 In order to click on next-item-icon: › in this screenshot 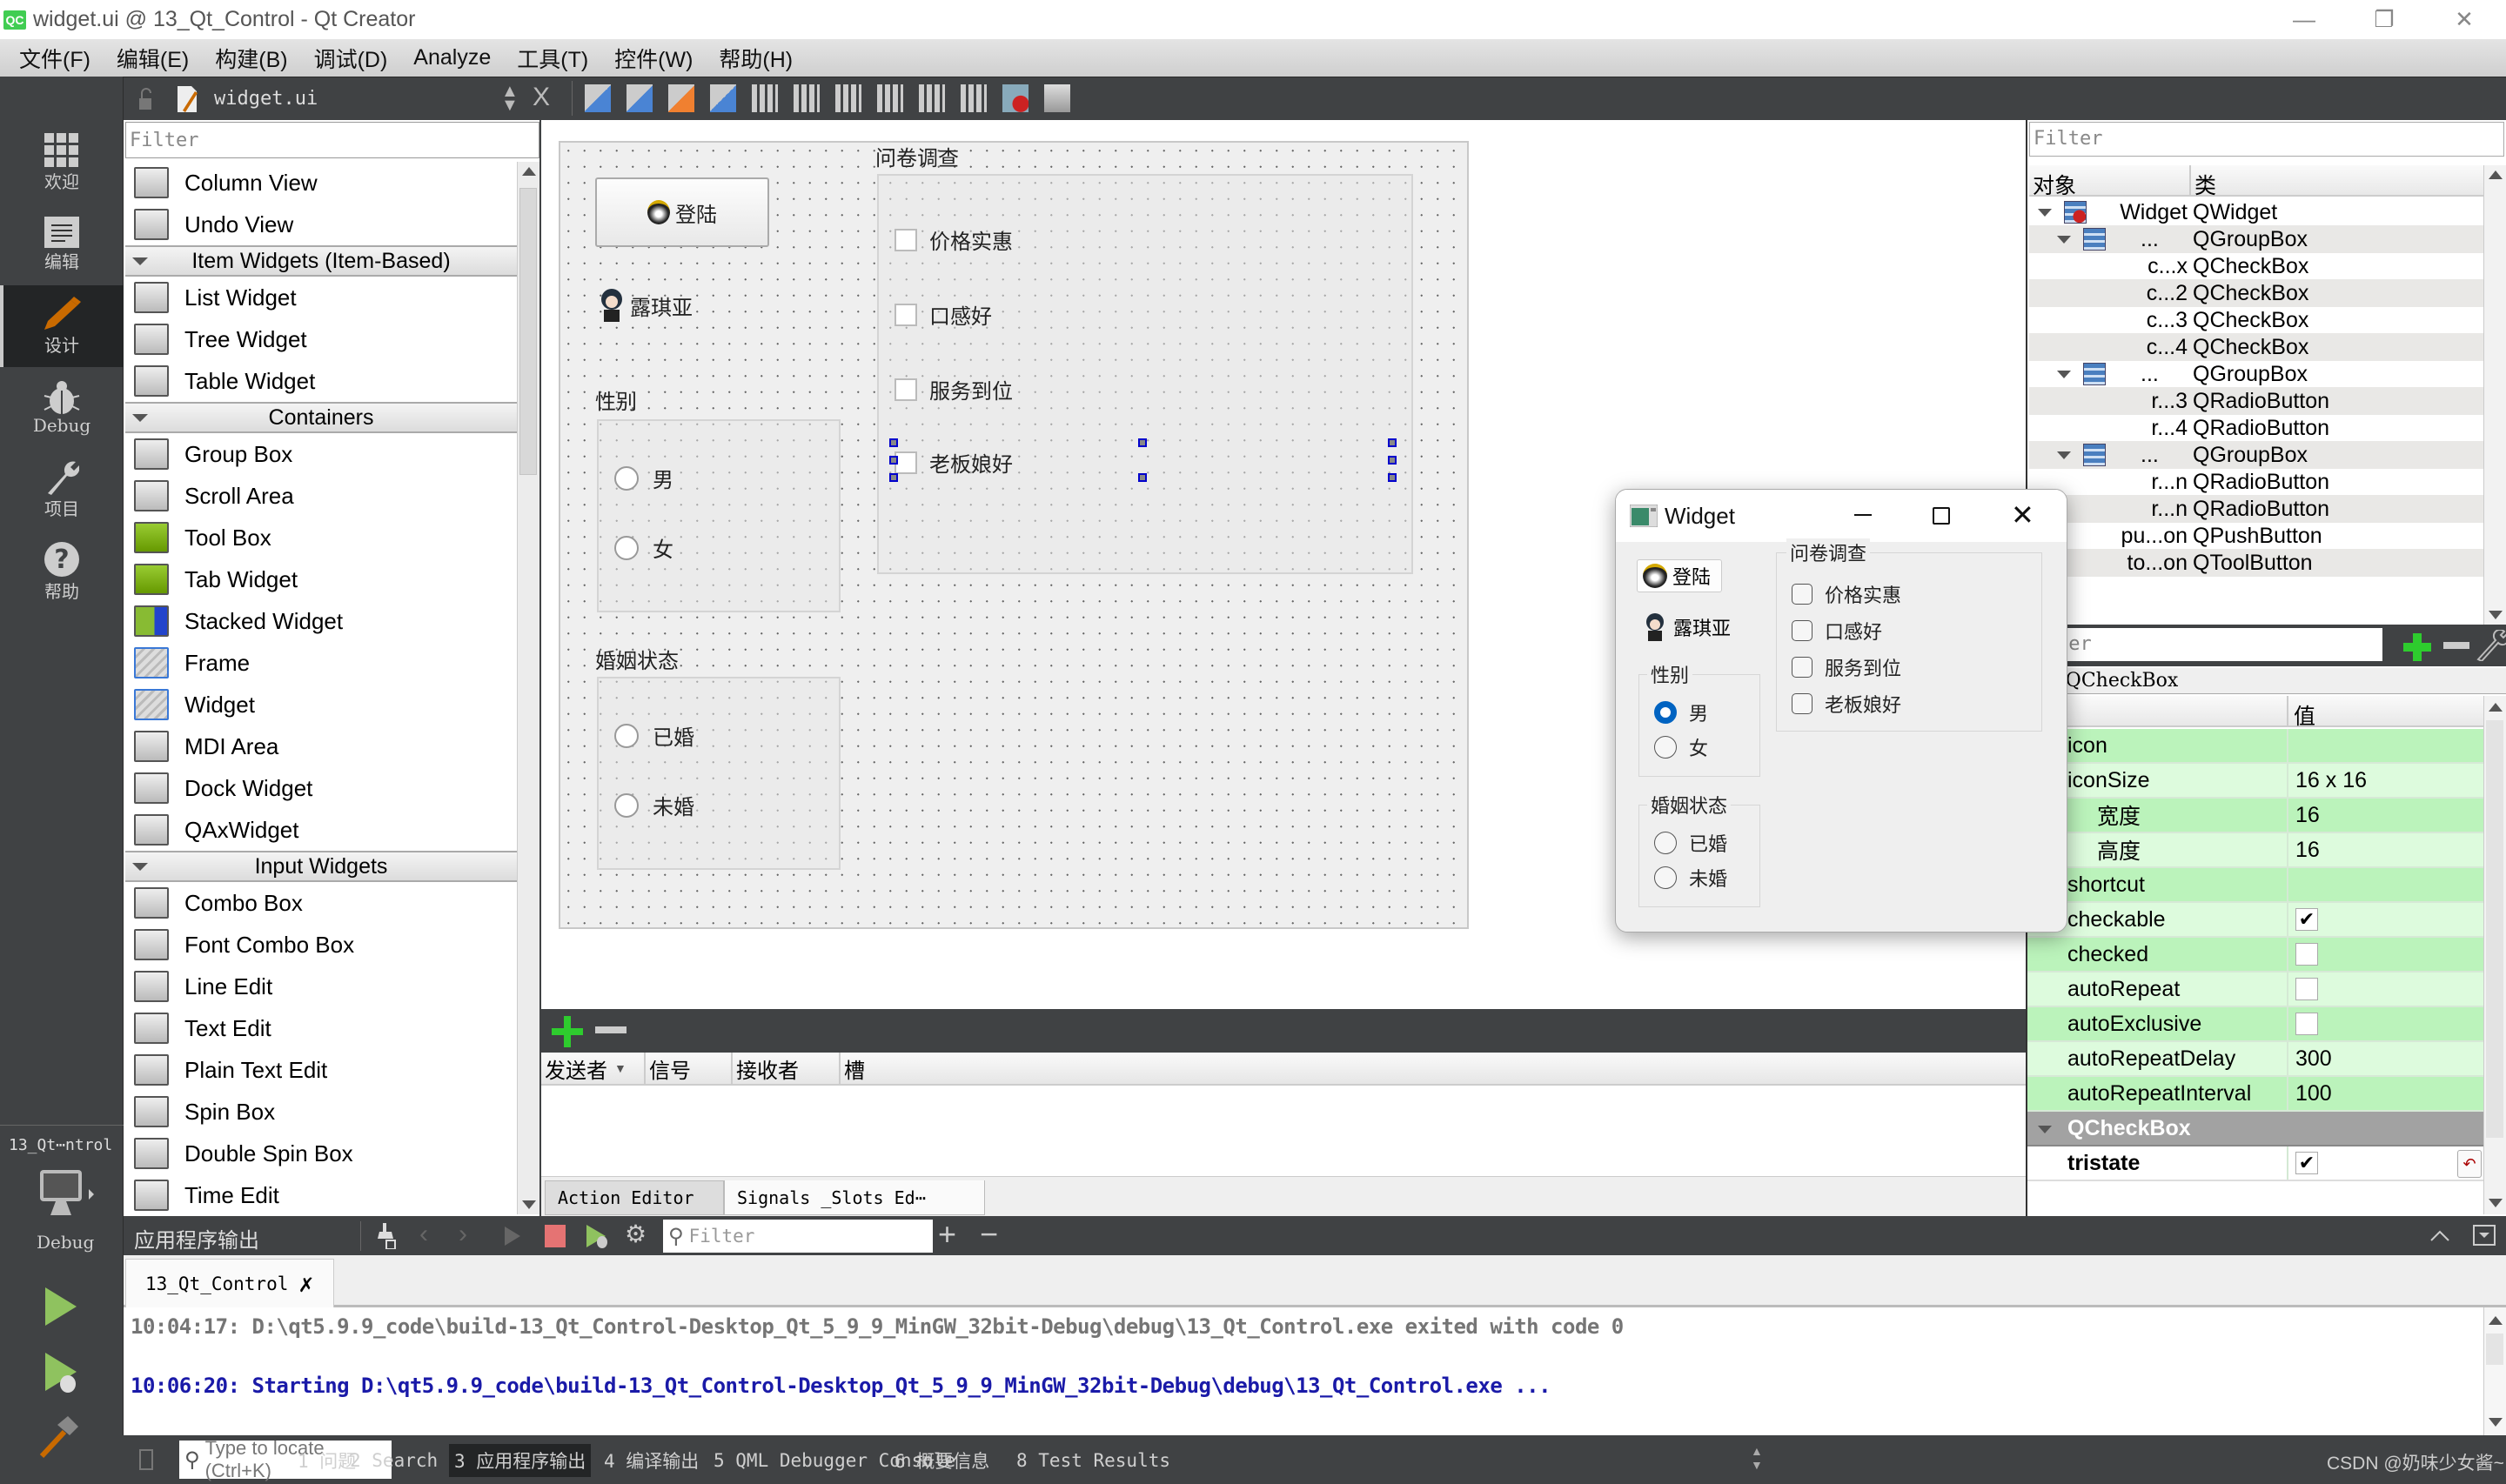, I will do `click(463, 1234)`.